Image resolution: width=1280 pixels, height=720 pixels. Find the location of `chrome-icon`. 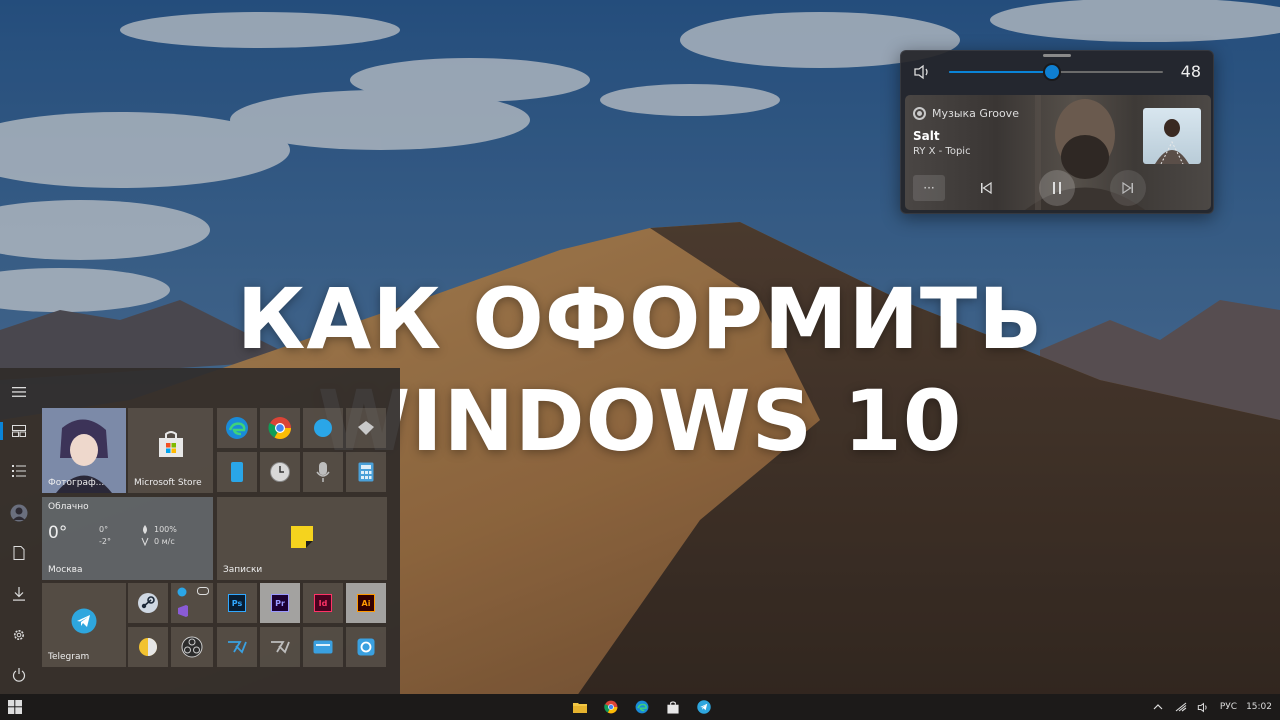

chrome-icon is located at coordinates (279, 428).